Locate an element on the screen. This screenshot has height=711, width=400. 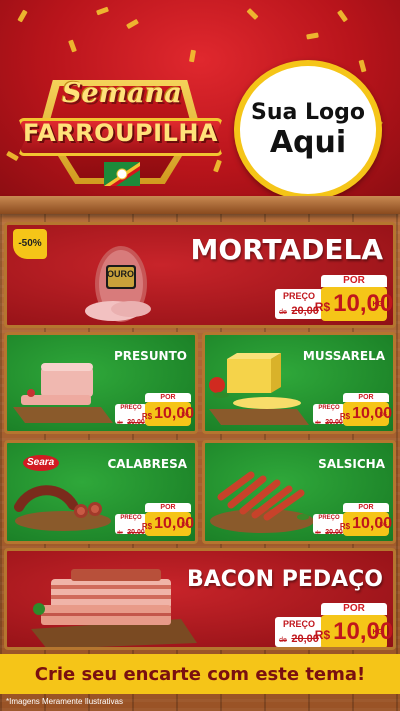
product-card-mussarela: MUSSARELA POR PREÇO de 20,00 R$ 10,00 KG is located at coordinates (299, 383).